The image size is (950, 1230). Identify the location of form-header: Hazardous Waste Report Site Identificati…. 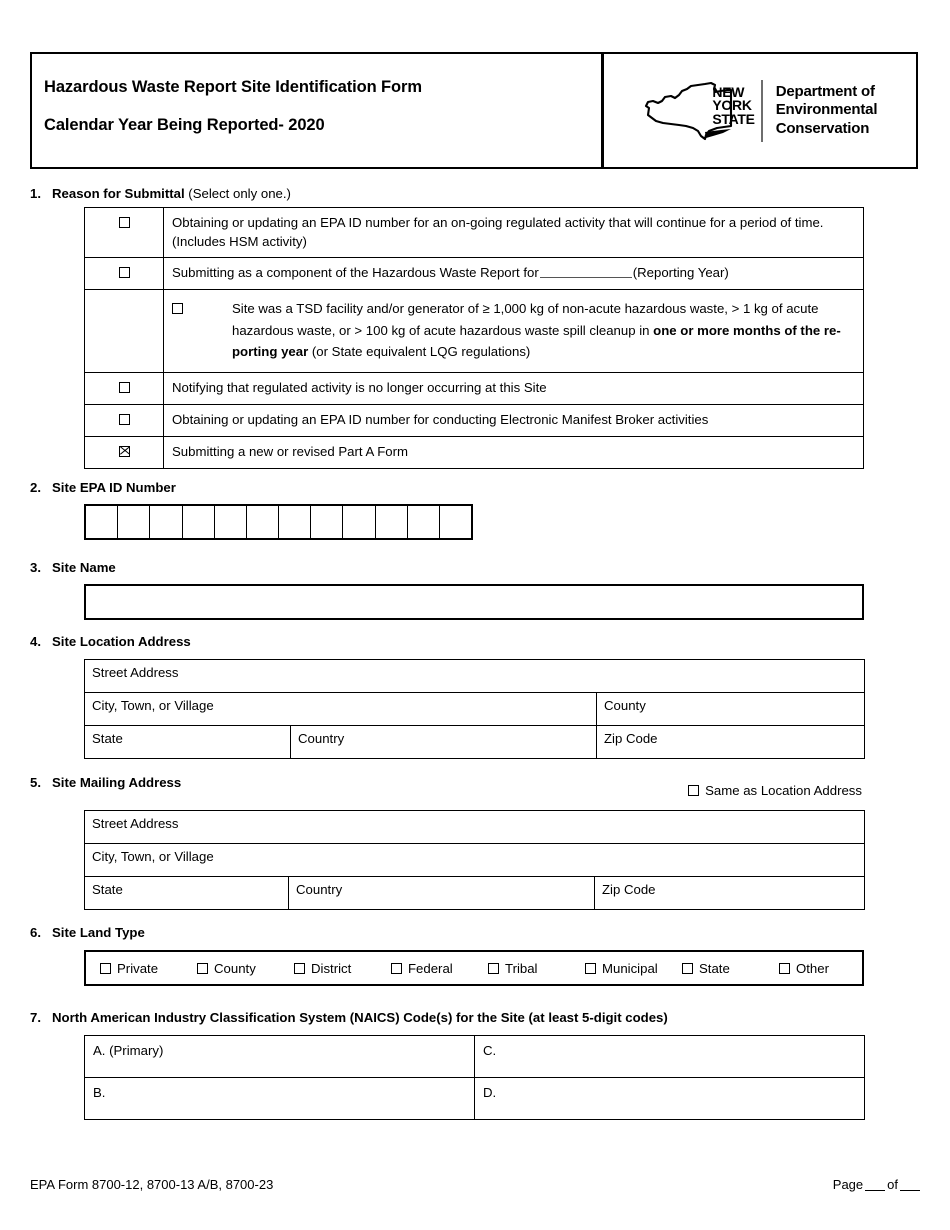
(474, 110).